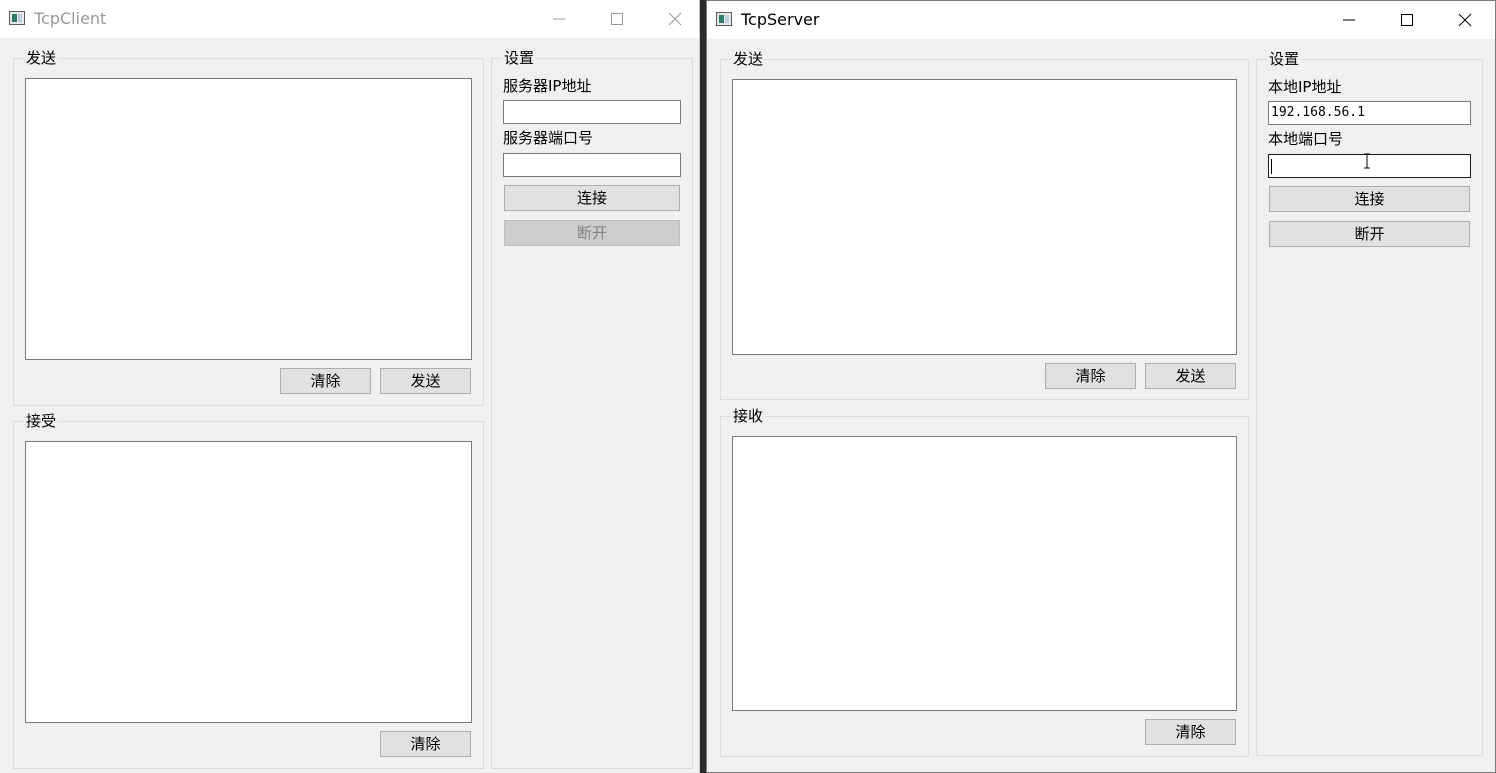 This screenshot has width=1496, height=773. Describe the element at coordinates (349, 19) in the screenshot. I see `client-titlebar: TcpClient` at that location.